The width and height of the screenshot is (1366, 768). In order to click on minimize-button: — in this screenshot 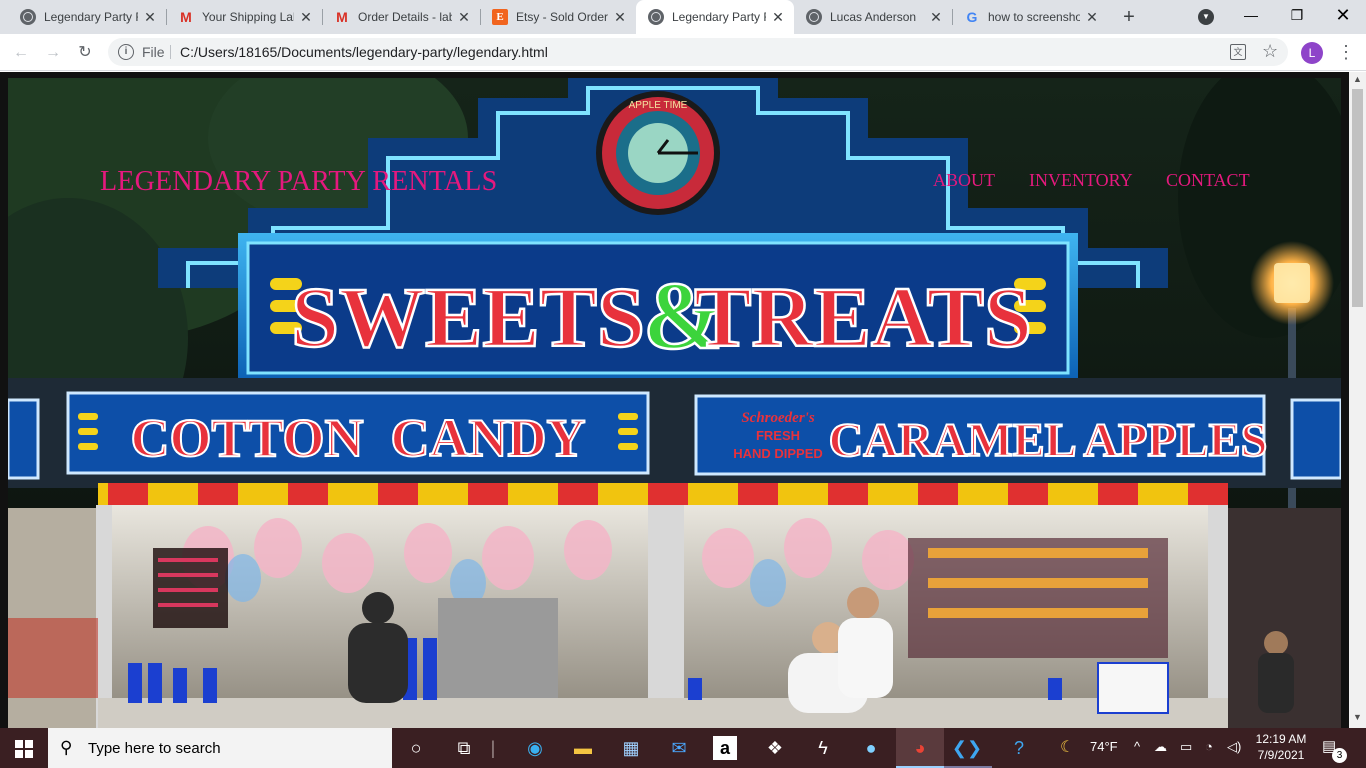, I will do `click(1251, 15)`.